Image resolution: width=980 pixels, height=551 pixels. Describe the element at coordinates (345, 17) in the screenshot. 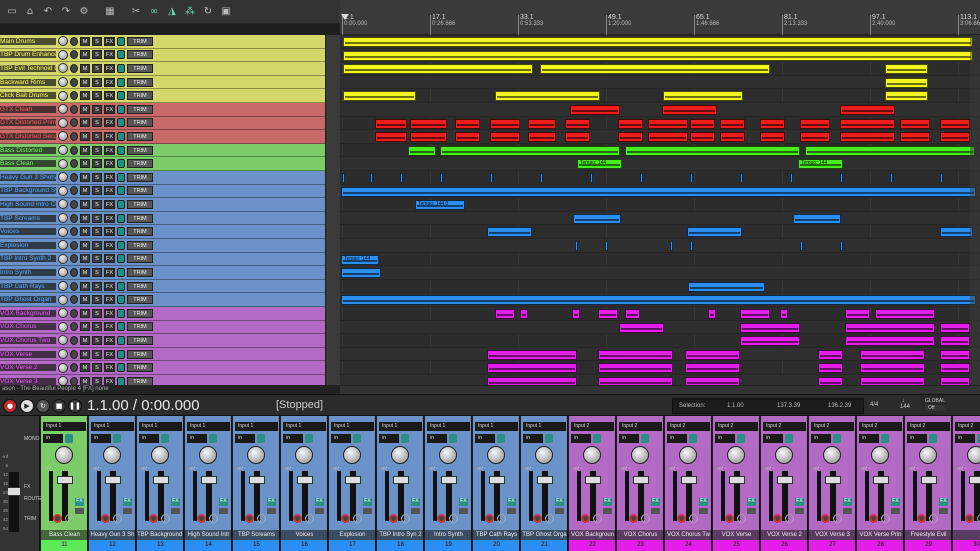

I see `play-cursor` at that location.